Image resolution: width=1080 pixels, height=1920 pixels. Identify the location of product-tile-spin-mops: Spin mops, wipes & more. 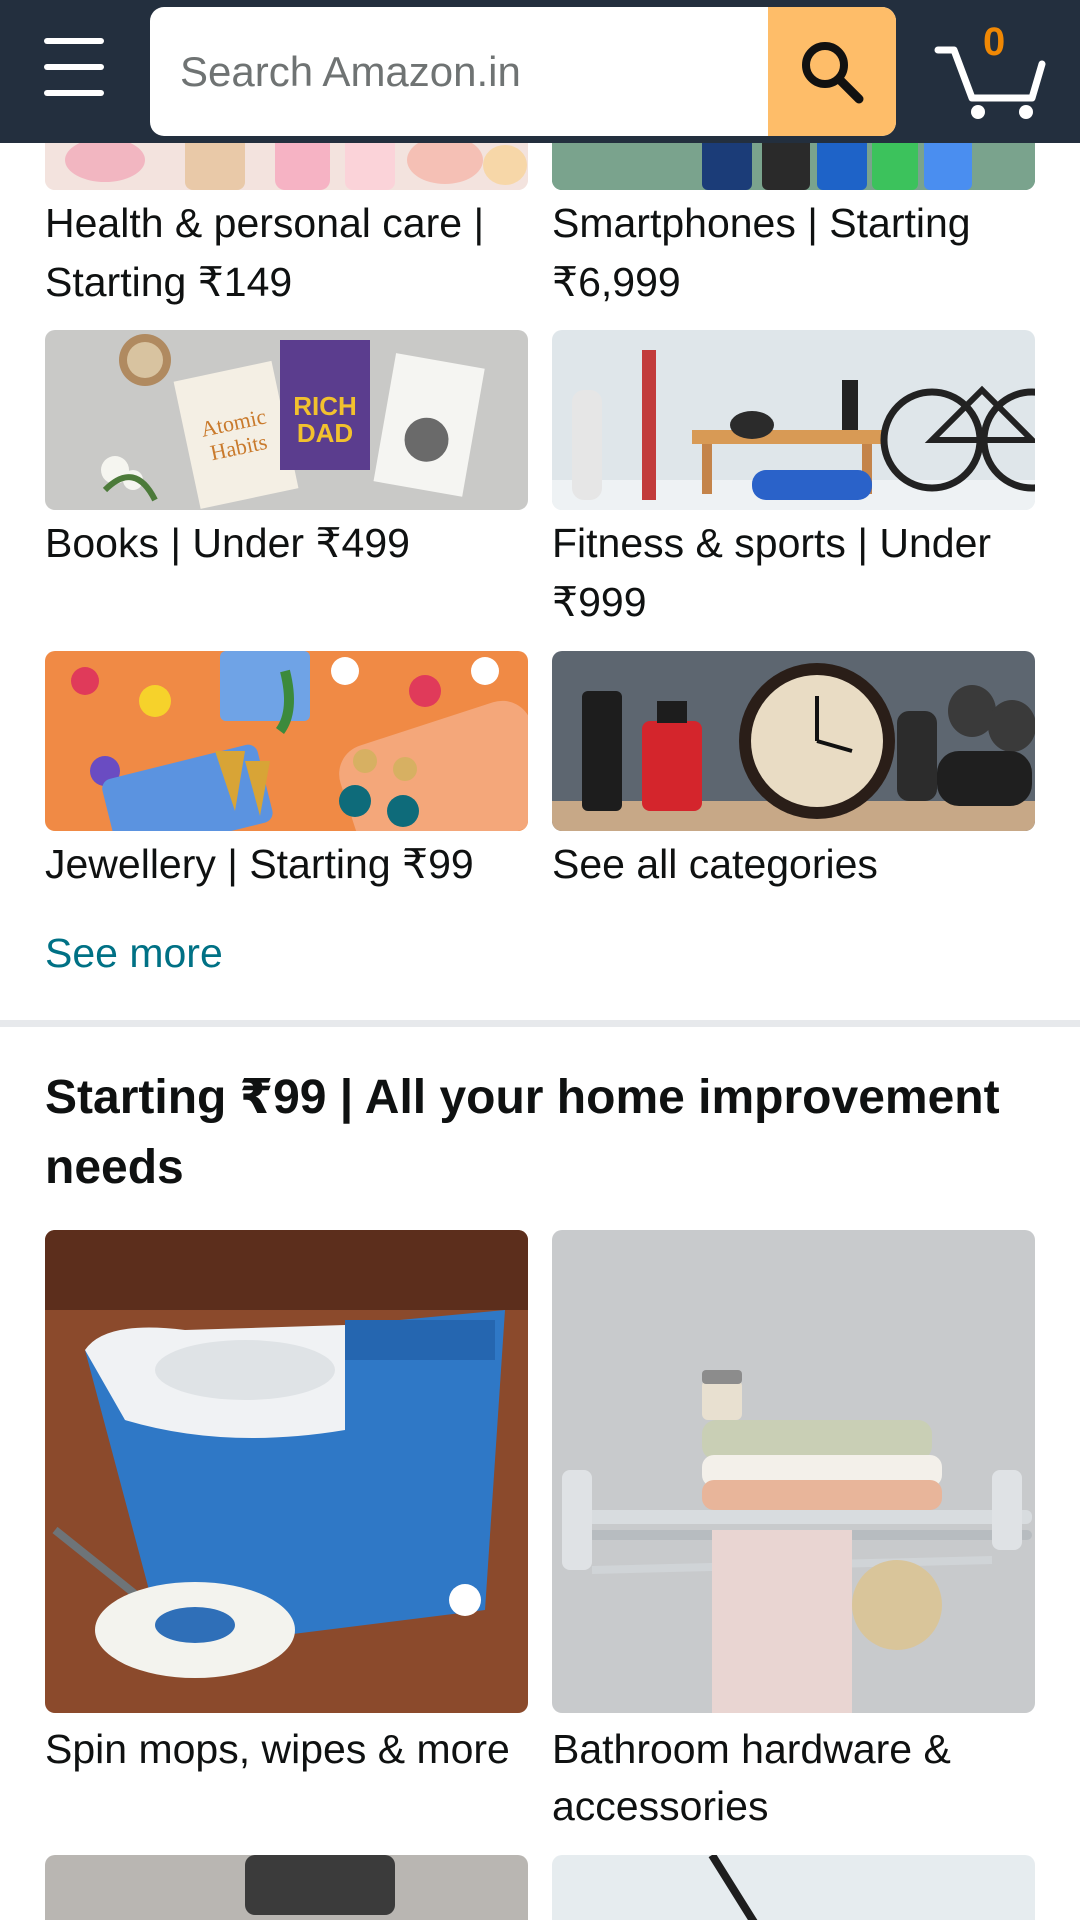
(286, 1504).